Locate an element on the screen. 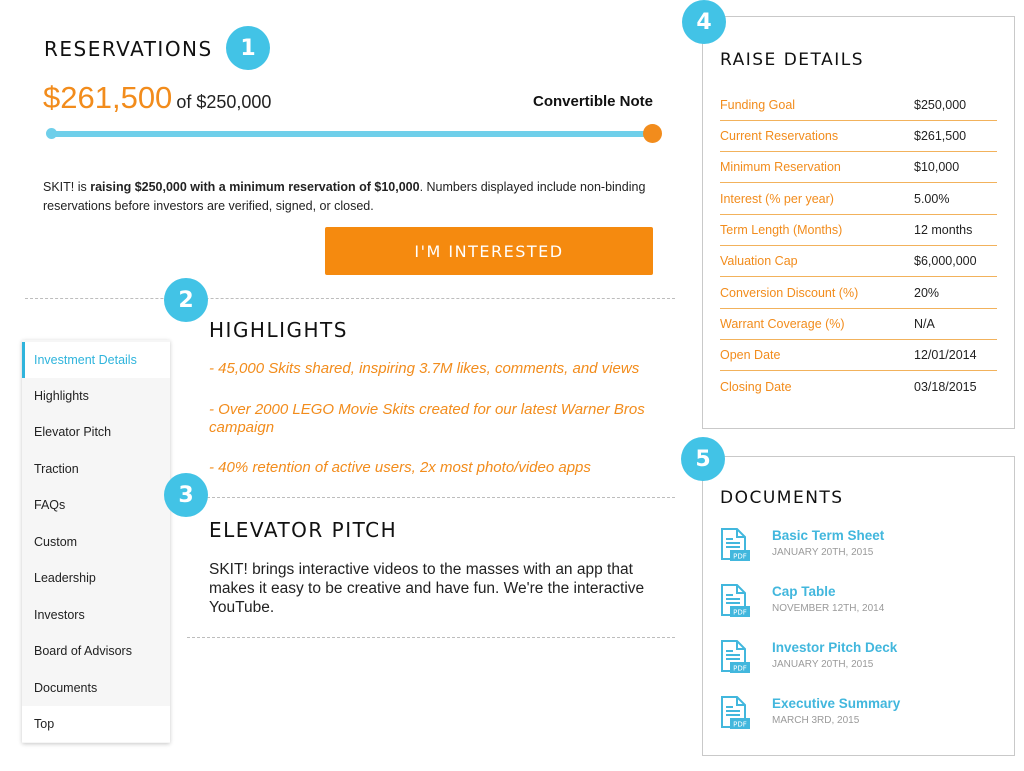 Image resolution: width=1024 pixels, height=771 pixels. raise-value: 03/18/2015 is located at coordinates (945, 387).